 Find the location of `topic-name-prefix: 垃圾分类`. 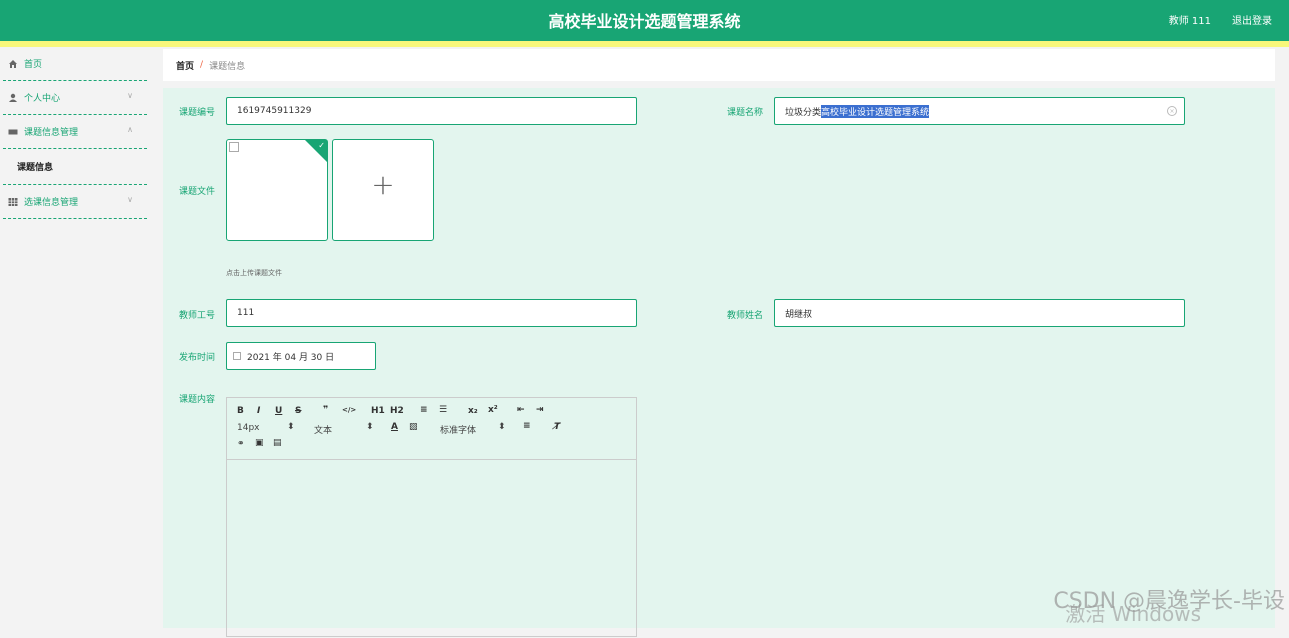

topic-name-prefix: 垃圾分类 is located at coordinates (803, 111).